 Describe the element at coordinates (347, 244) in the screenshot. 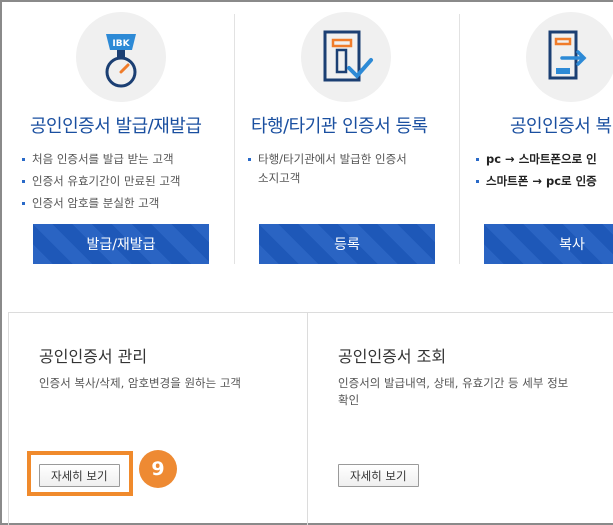

I see `register-button: 등록` at that location.